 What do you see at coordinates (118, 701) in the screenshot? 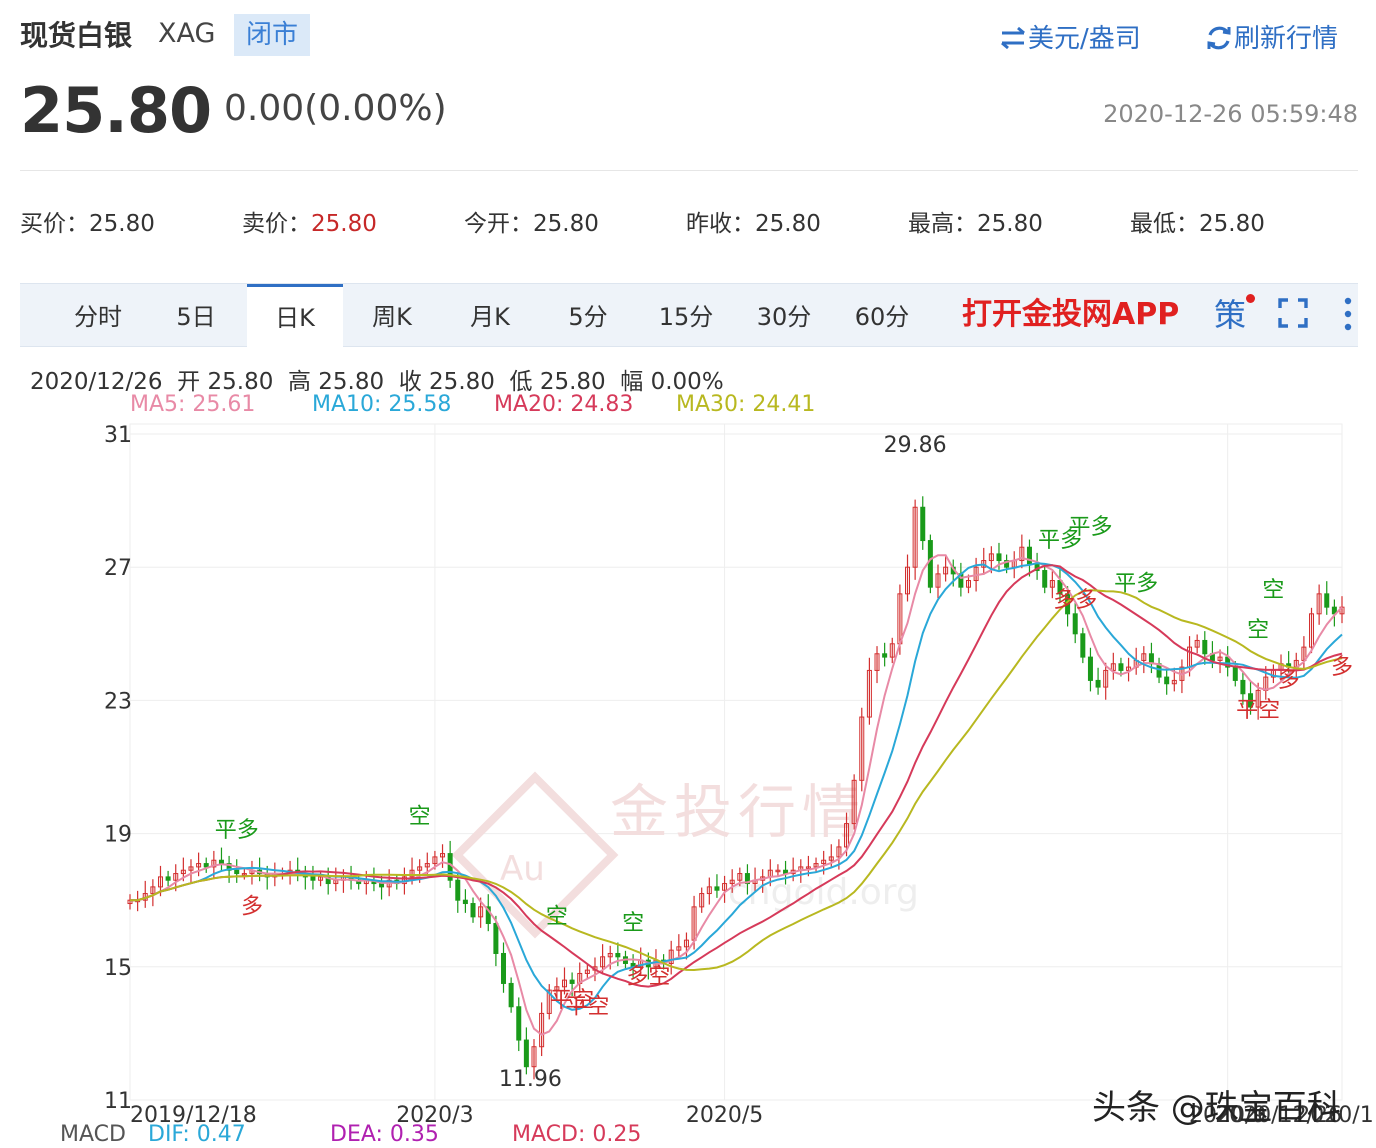
I see `y-tick-label: 23` at bounding box center [118, 701].